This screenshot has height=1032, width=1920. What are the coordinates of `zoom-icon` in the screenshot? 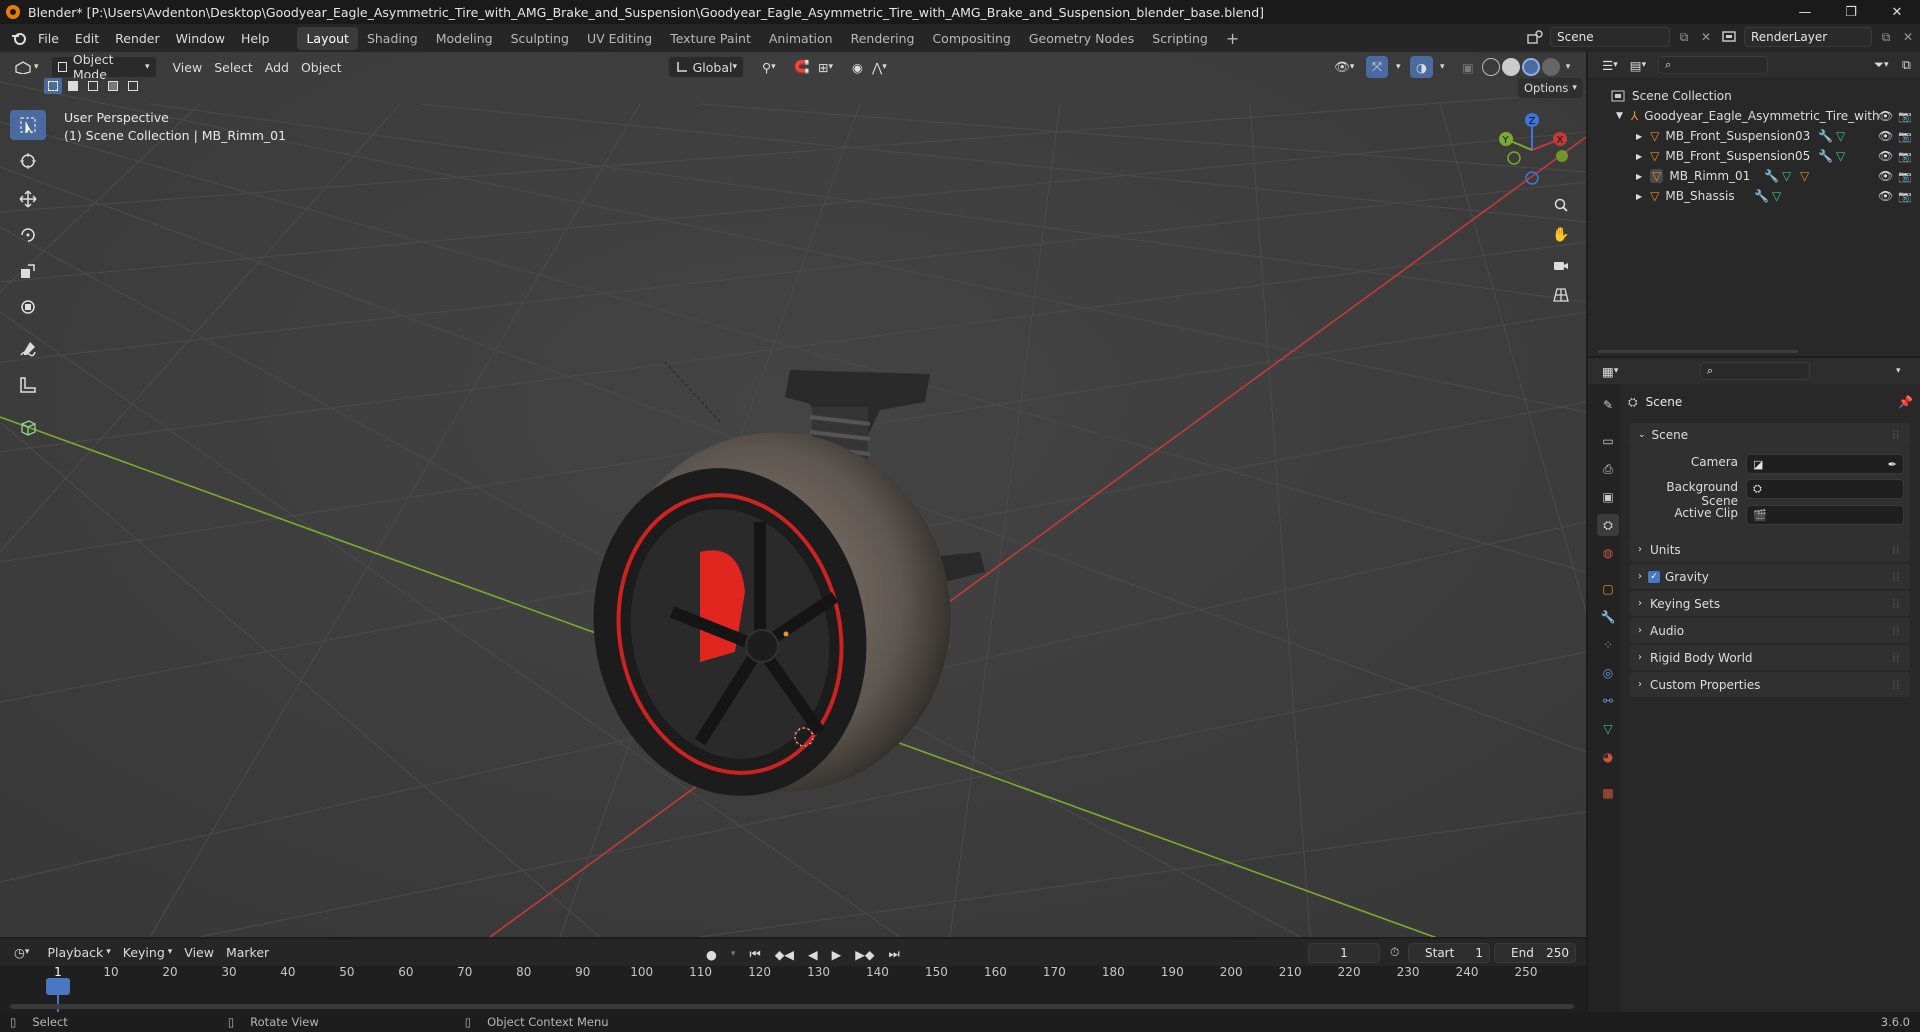 It's located at (1561, 205).